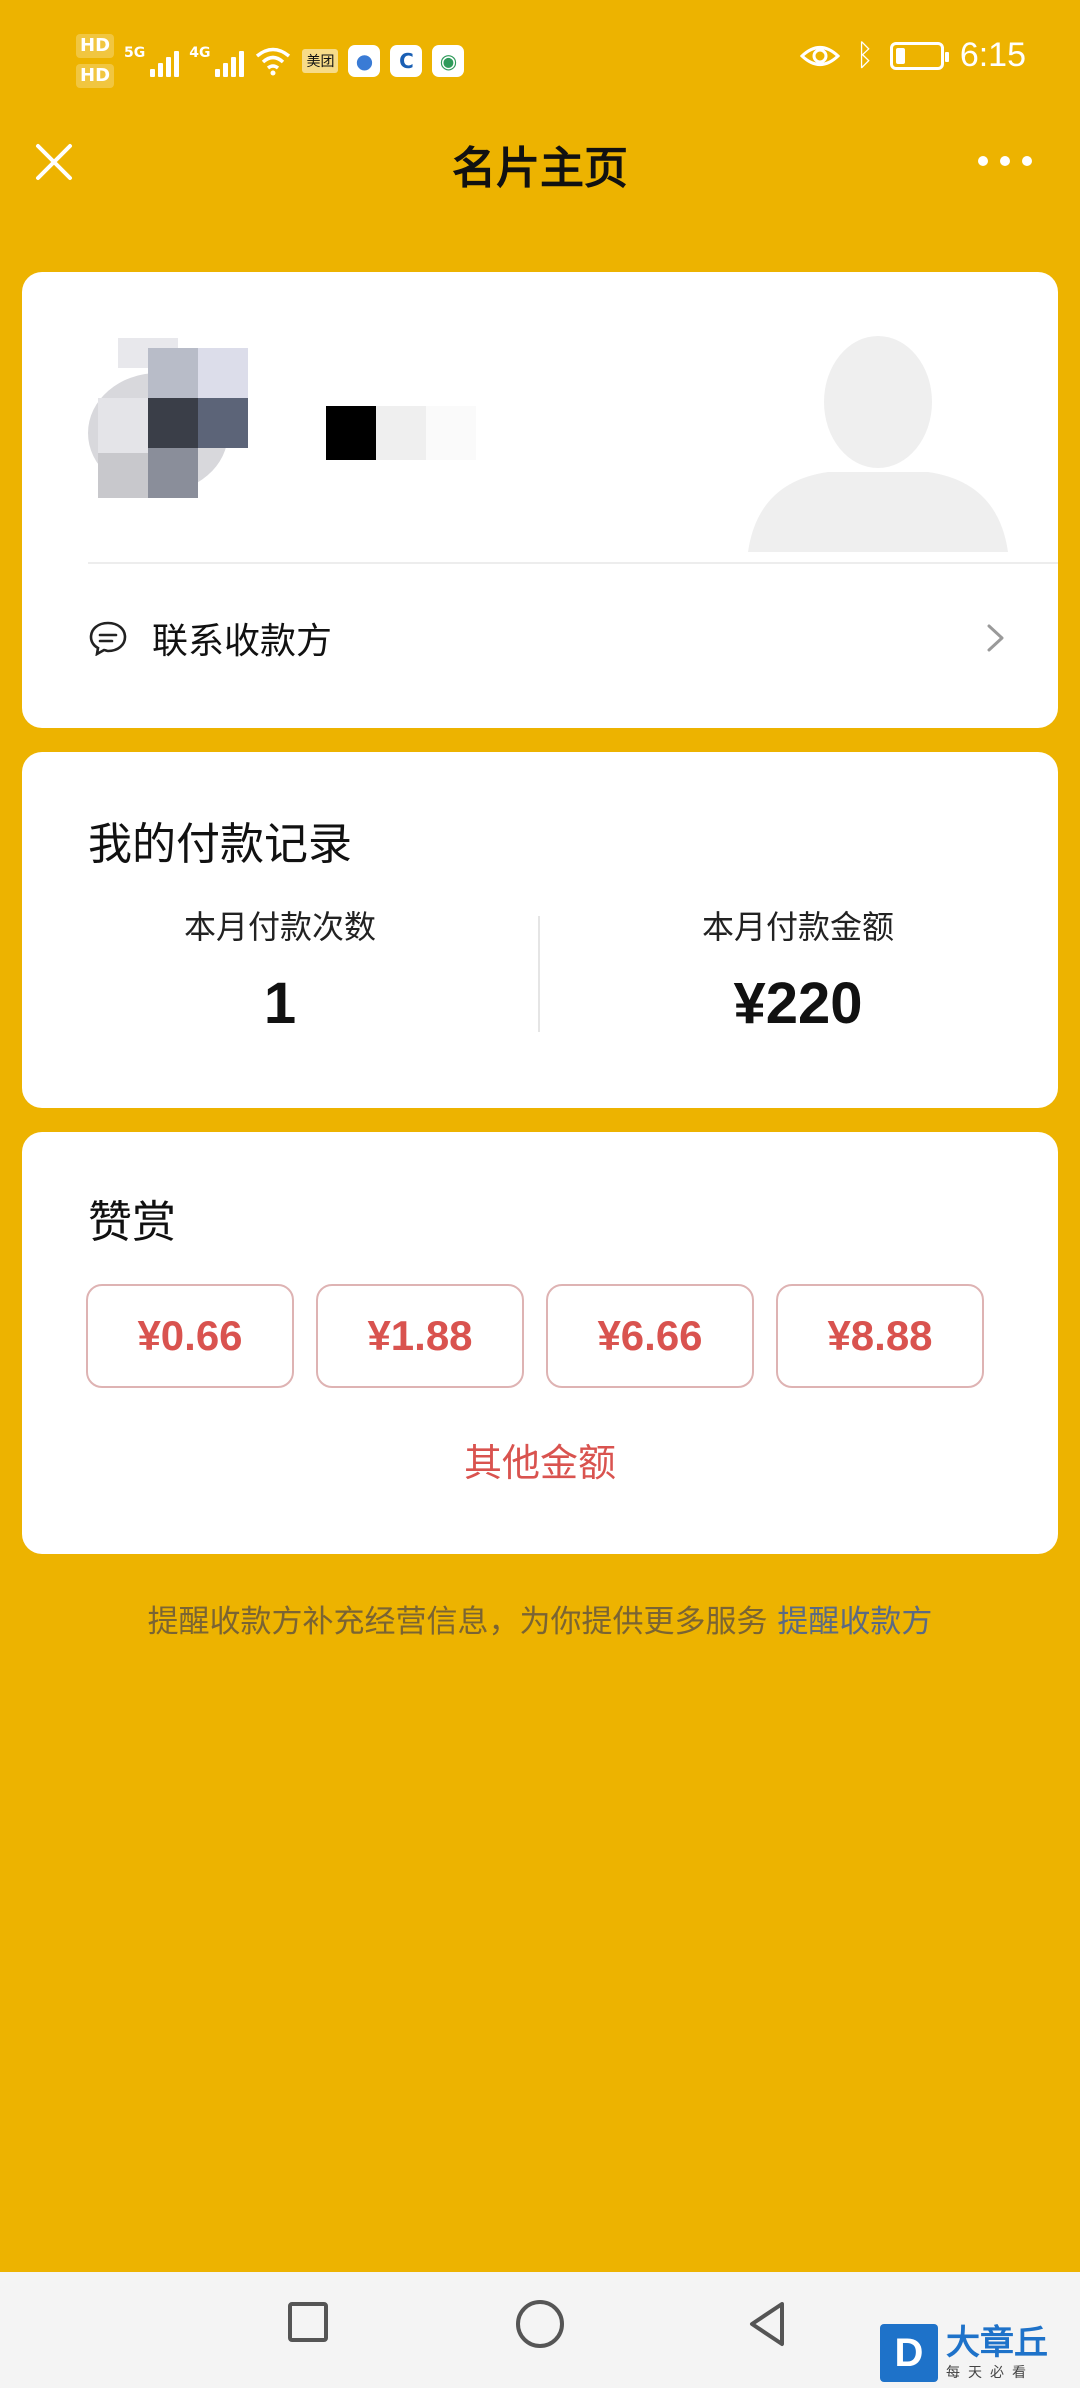  What do you see at coordinates (448, 61) in the screenshot?
I see `app-icon-green: ◉` at bounding box center [448, 61].